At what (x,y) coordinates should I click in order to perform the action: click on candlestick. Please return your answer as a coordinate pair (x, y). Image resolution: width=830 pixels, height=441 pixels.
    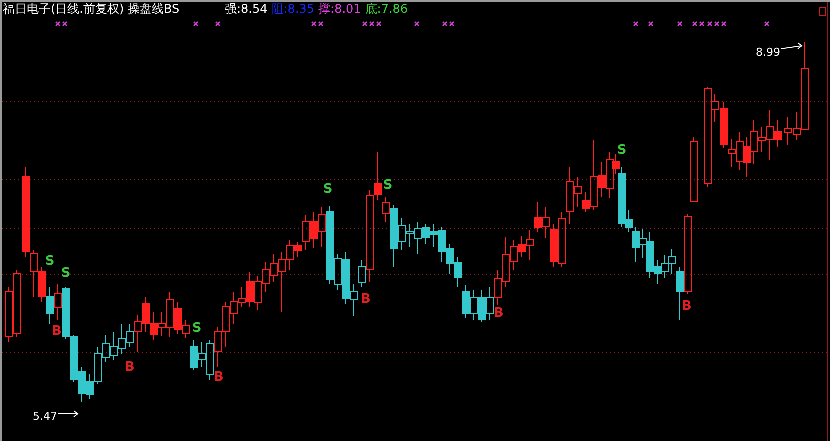
    Looking at the image, I should click on (694, 169).